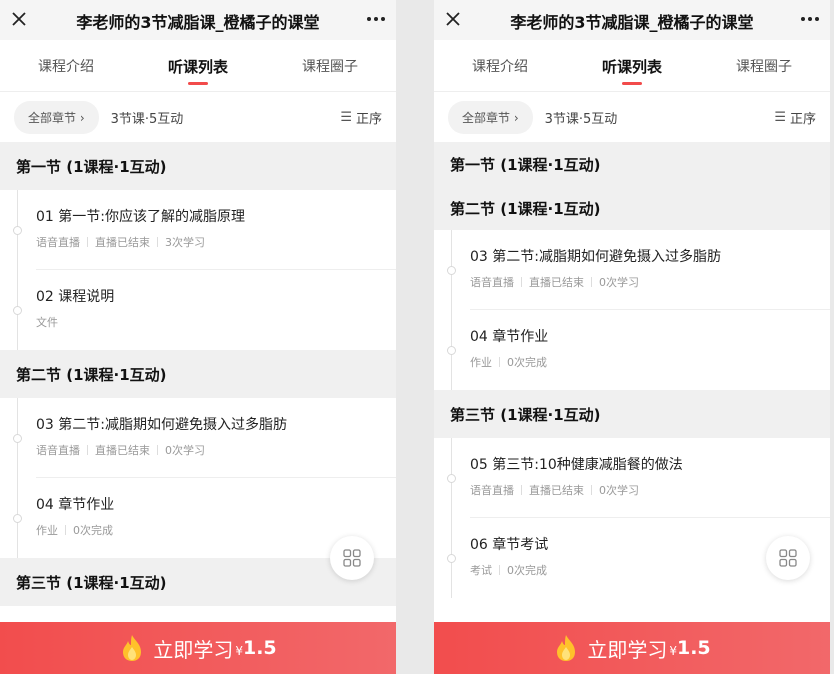 The height and width of the screenshot is (674, 834). What do you see at coordinates (198, 310) in the screenshot?
I see `list-item: 02 课程说明 文件` at bounding box center [198, 310].